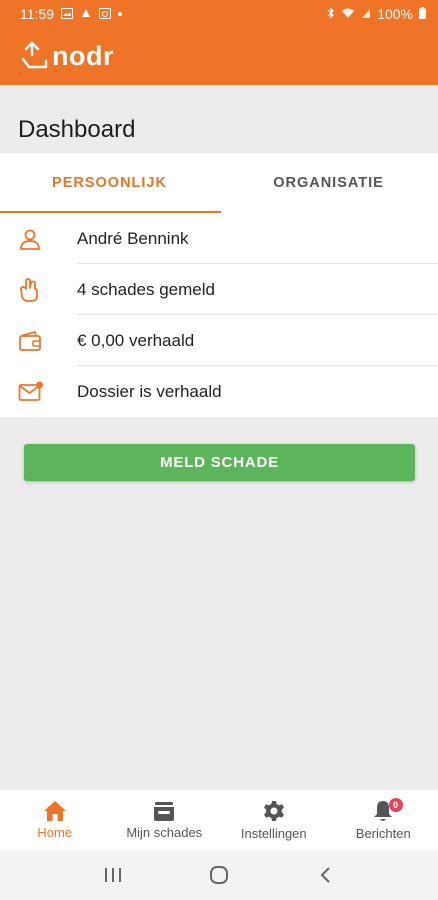 This screenshot has width=438, height=900. What do you see at coordinates (146, 289) in the screenshot?
I see `info-row-label: 4 schades gemeld` at bounding box center [146, 289].